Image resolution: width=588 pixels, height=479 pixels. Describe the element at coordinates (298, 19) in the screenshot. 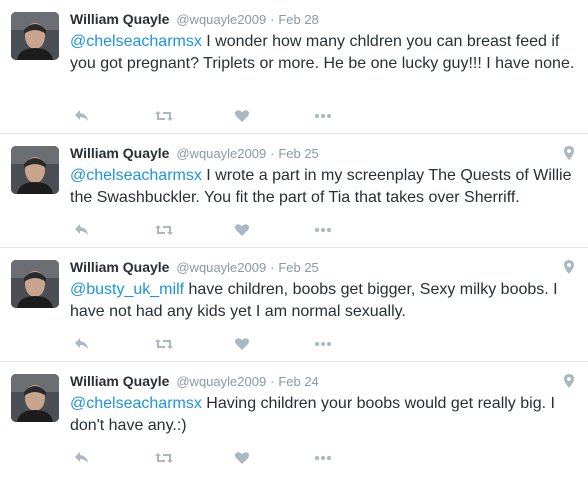

I see `timestamp: Feb 28` at that location.